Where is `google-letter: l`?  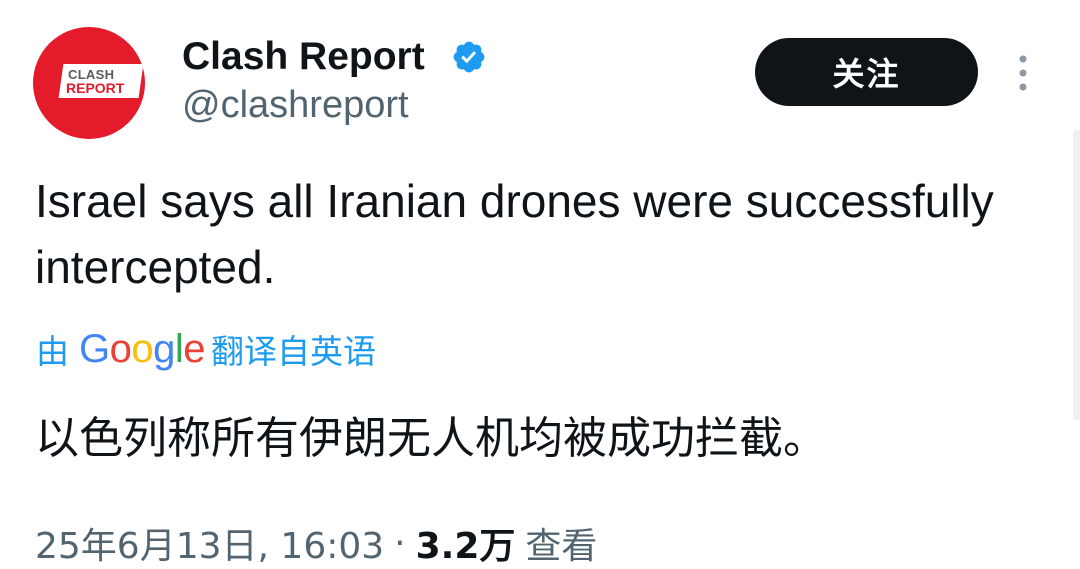
google-letter: l is located at coordinates (179, 348).